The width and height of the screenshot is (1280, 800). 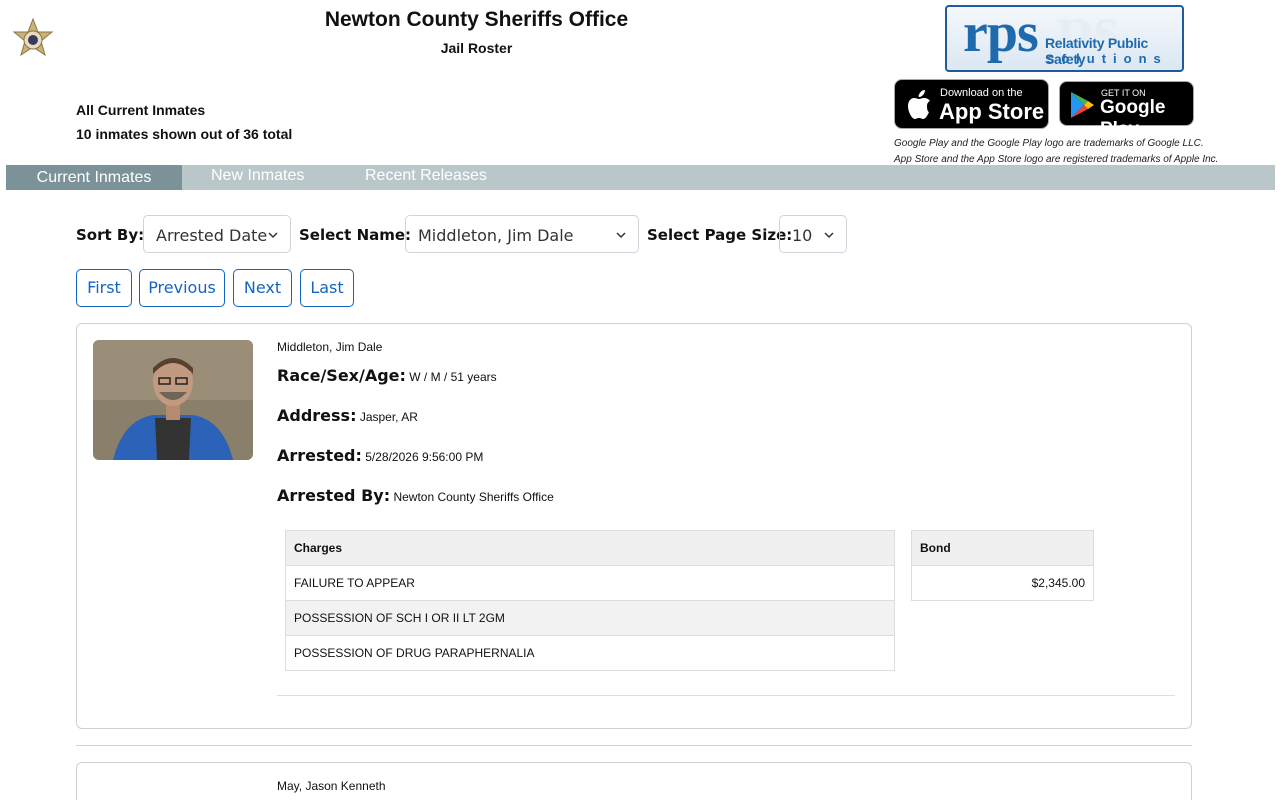 I want to click on charge-cell: POSSESSION OF DRUG PARAPHERNALIA, so click(x=590, y=653).